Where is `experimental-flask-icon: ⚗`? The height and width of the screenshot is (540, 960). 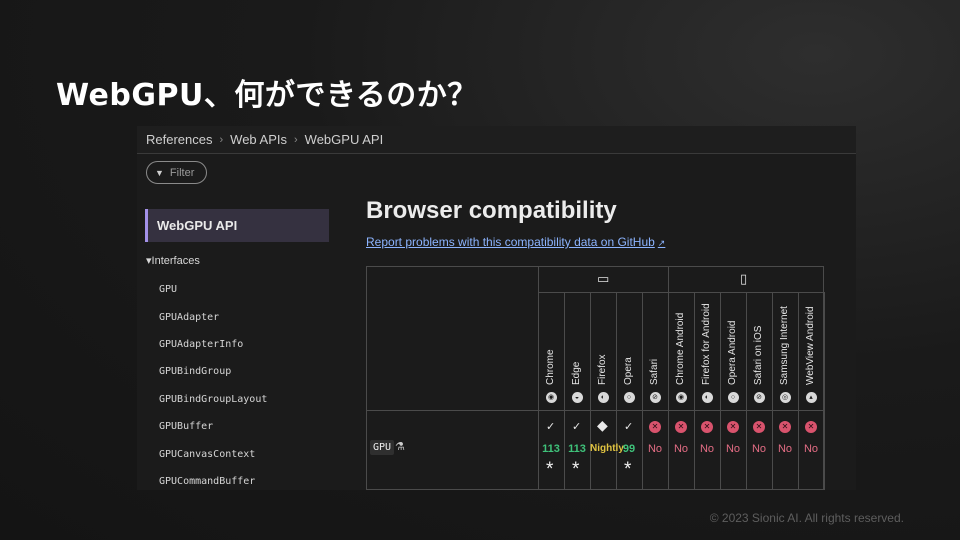
experimental-flask-icon: ⚗ is located at coordinates (400, 447).